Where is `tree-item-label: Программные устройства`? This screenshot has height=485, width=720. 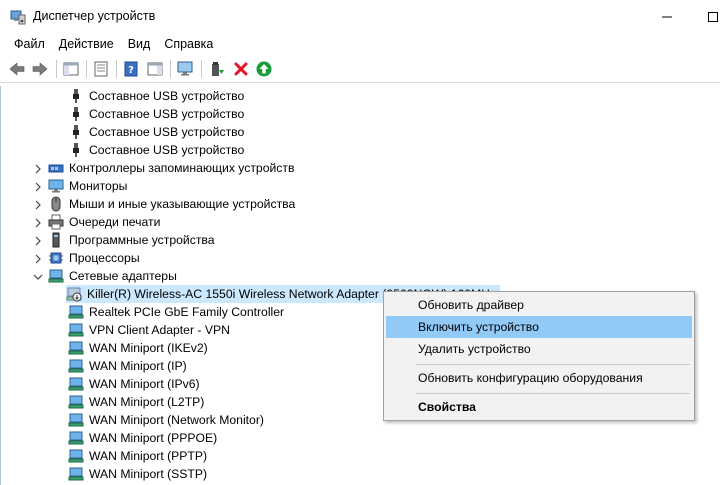
tree-item-label: Программные устройства is located at coordinates (142, 240).